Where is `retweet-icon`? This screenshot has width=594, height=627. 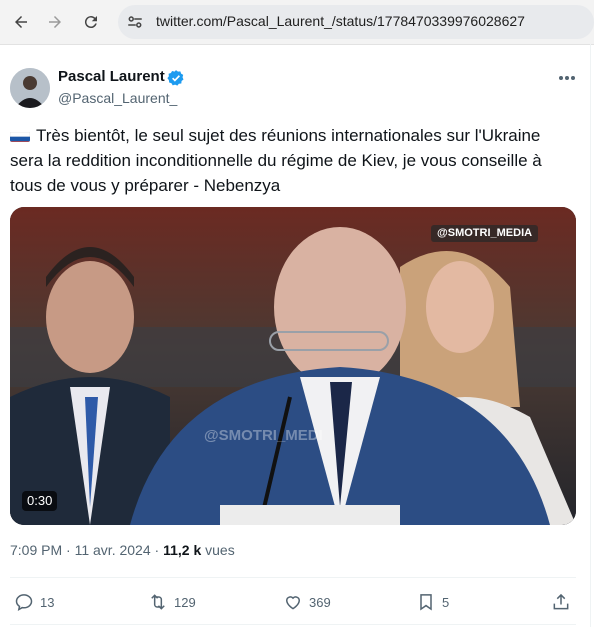
retweet-icon is located at coordinates (158, 602).